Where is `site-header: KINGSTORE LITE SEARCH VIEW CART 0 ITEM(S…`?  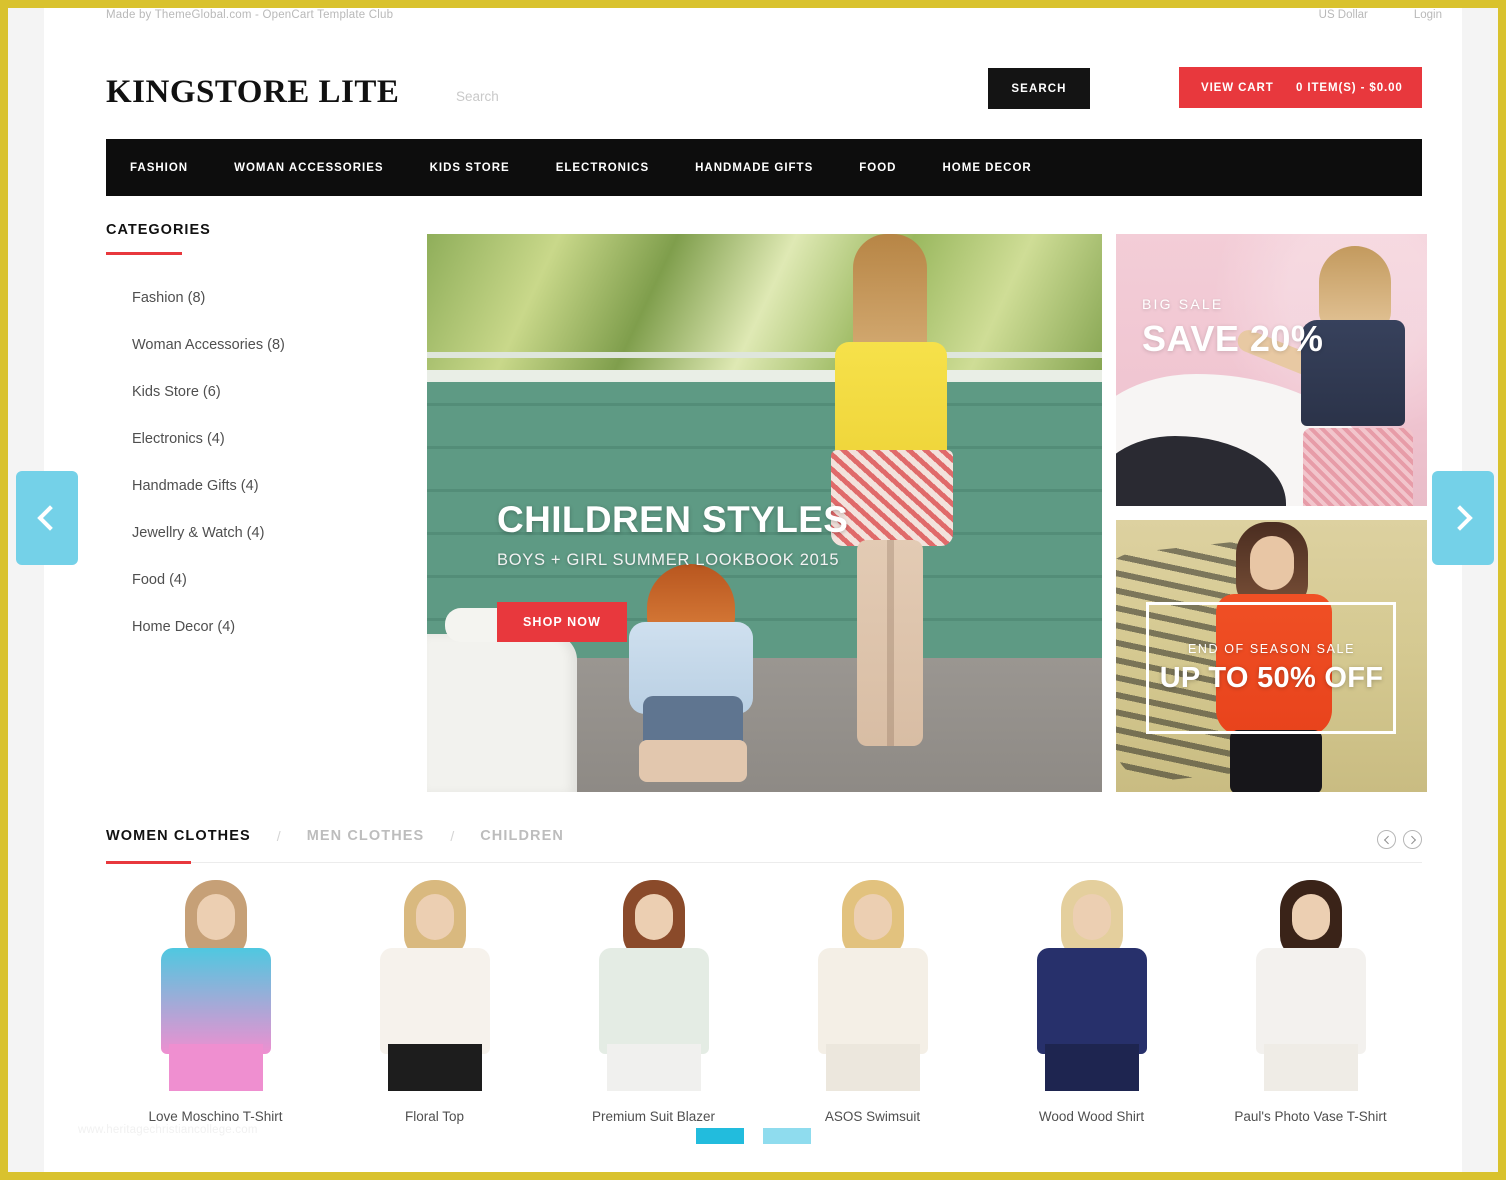 site-header: KINGSTORE LITE SEARCH VIEW CART 0 ITEM(S… is located at coordinates (753, 85).